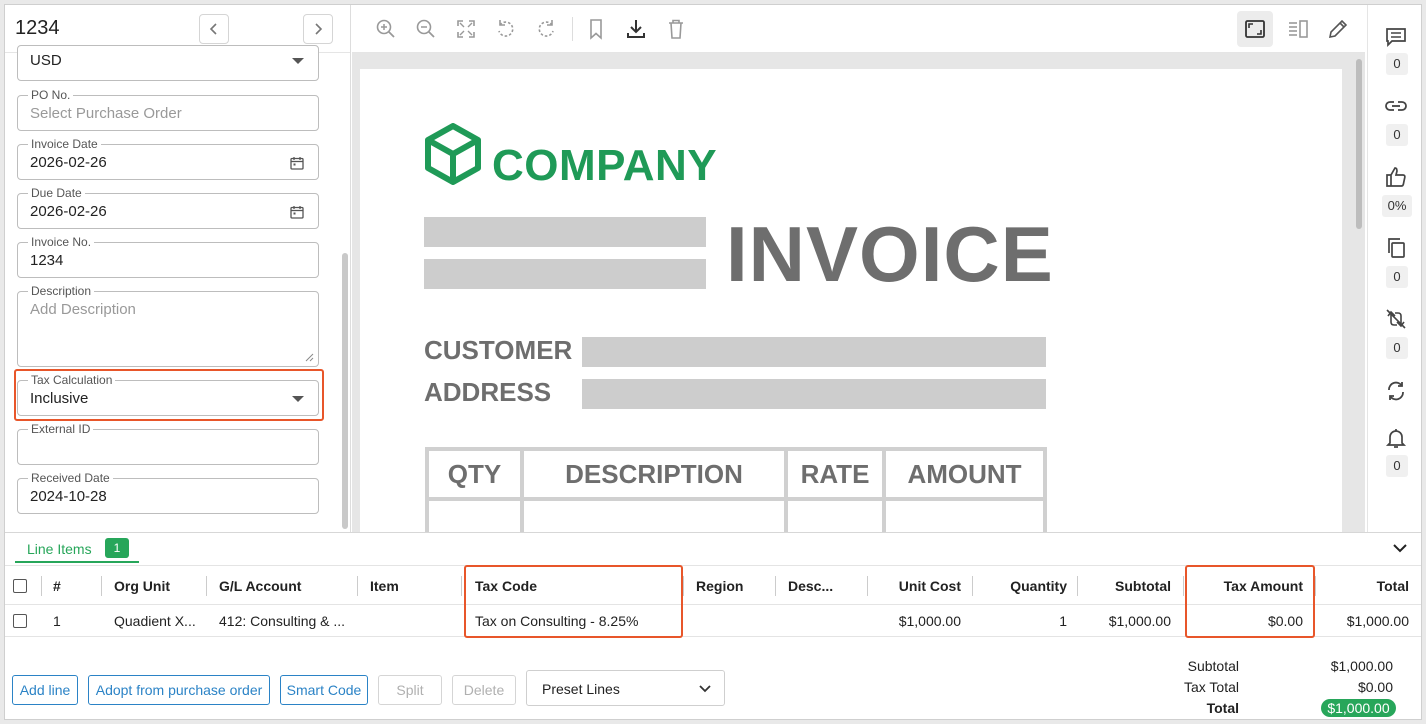  What do you see at coordinates (1396, 391) in the screenshot?
I see `refresh-icon` at bounding box center [1396, 391].